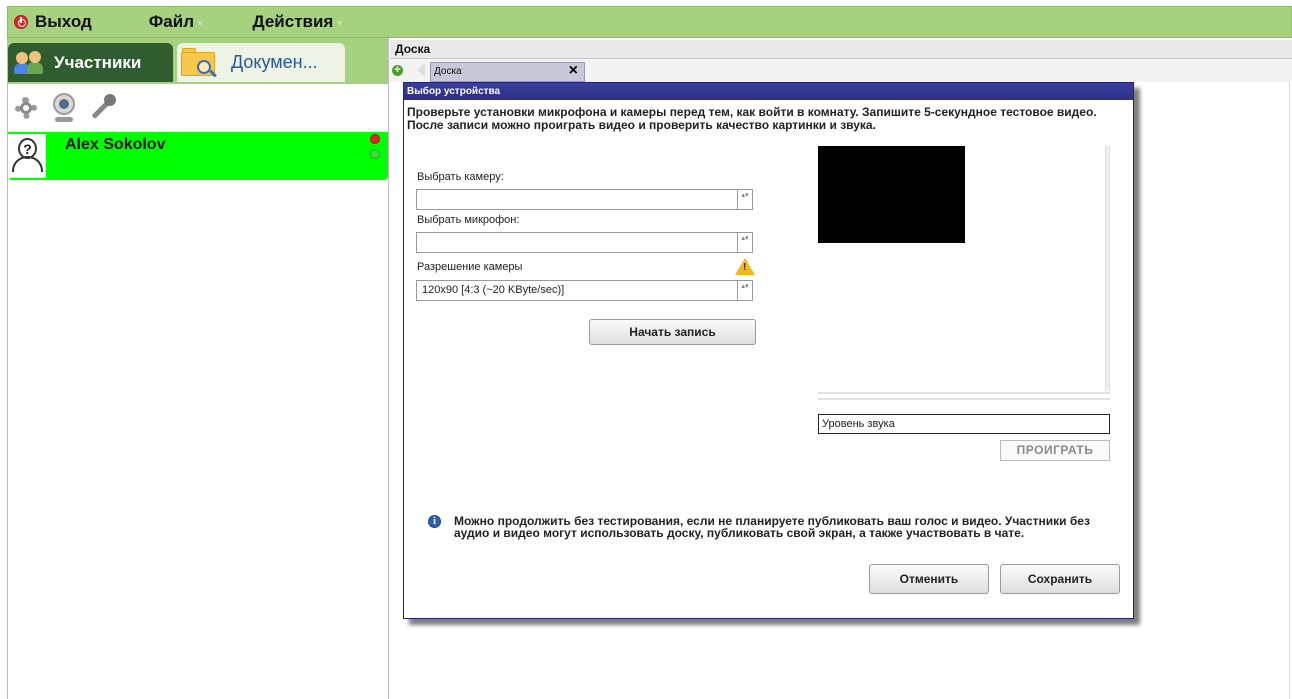  Describe the element at coordinates (964, 424) in the screenshot. I see `sound-level-field: Уровень звука` at that location.